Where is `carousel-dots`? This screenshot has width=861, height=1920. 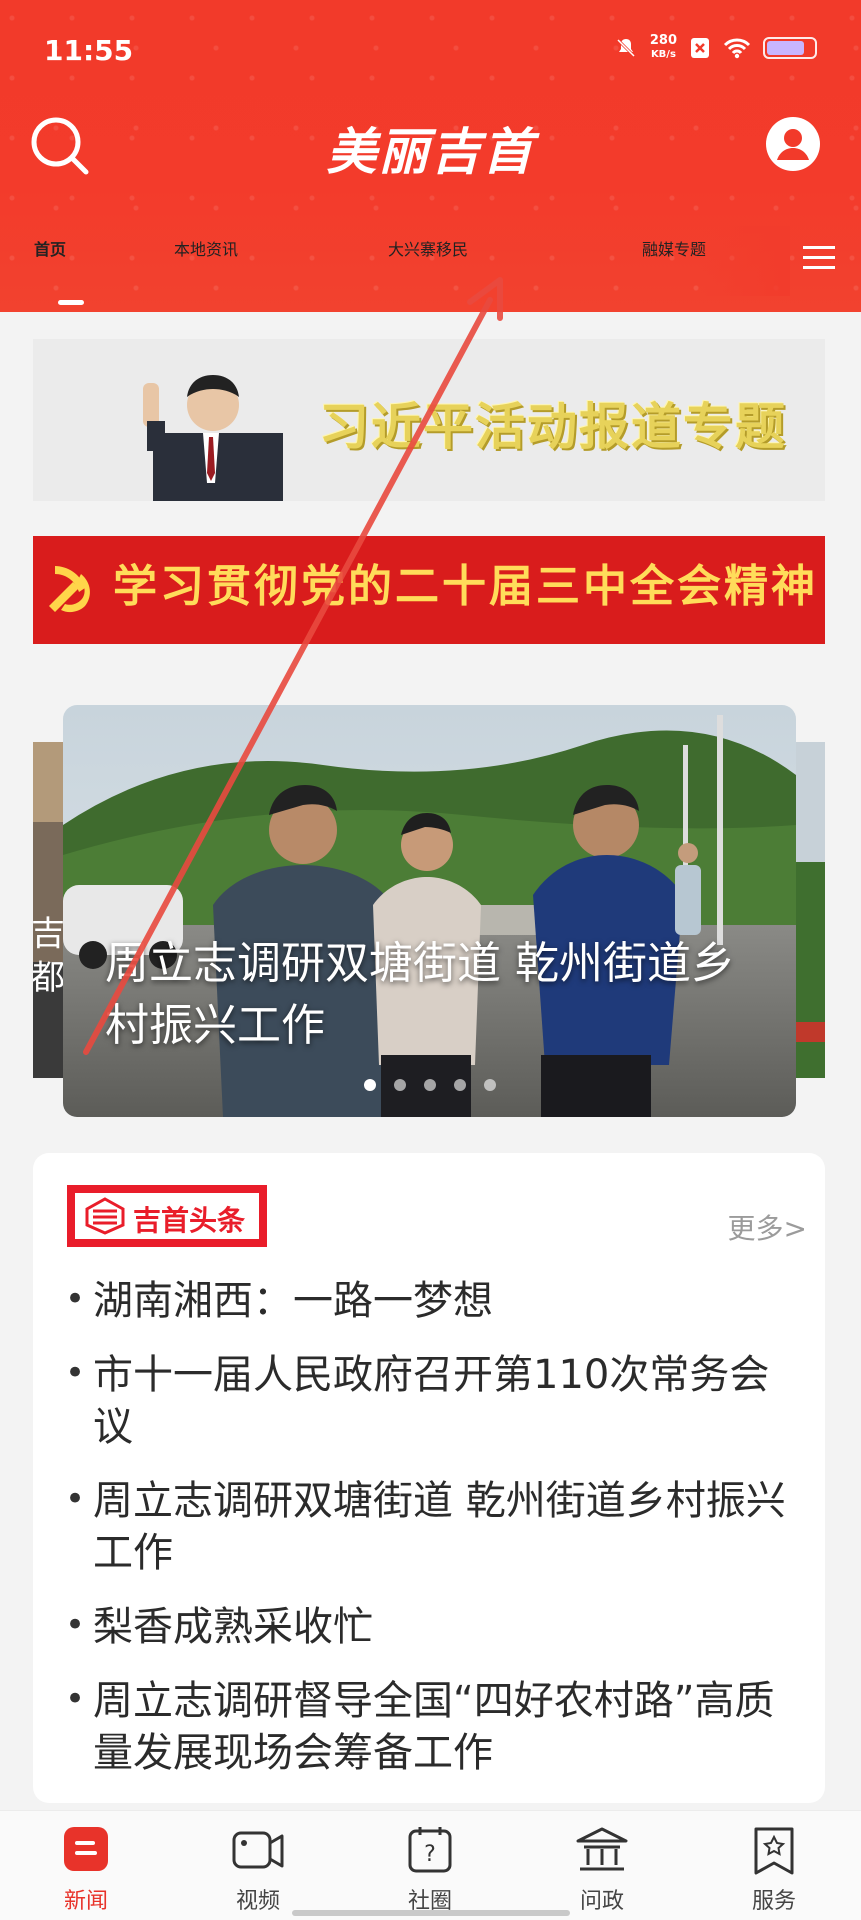 carousel-dots is located at coordinates (429, 1085).